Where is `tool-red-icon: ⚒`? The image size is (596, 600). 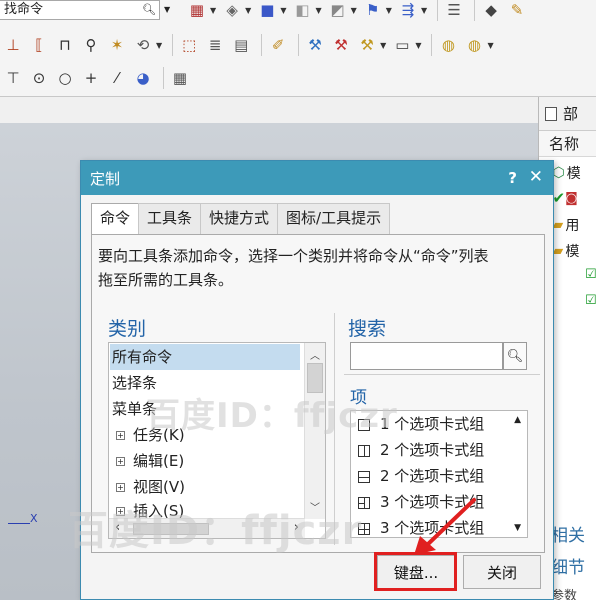
tool-red-icon: ⚒ is located at coordinates (341, 45).